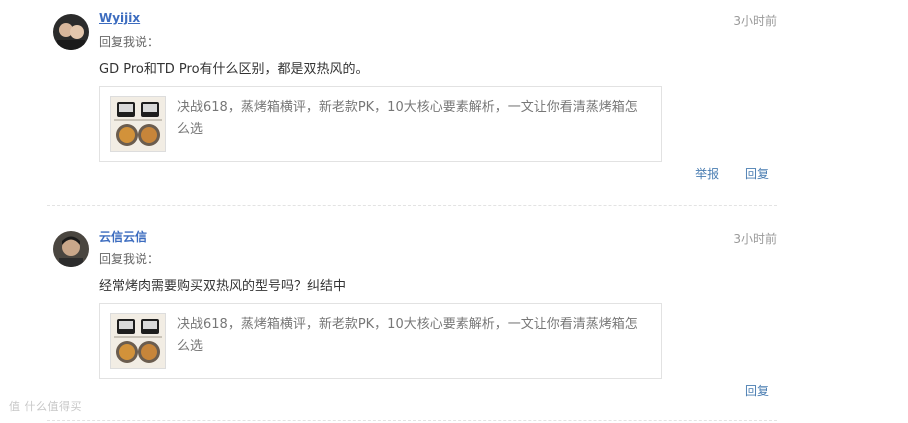 The width and height of the screenshot is (908, 423). I want to click on comment-text: 经常烤肉需要购买双热风的型号吗？纠结中, so click(223, 286).